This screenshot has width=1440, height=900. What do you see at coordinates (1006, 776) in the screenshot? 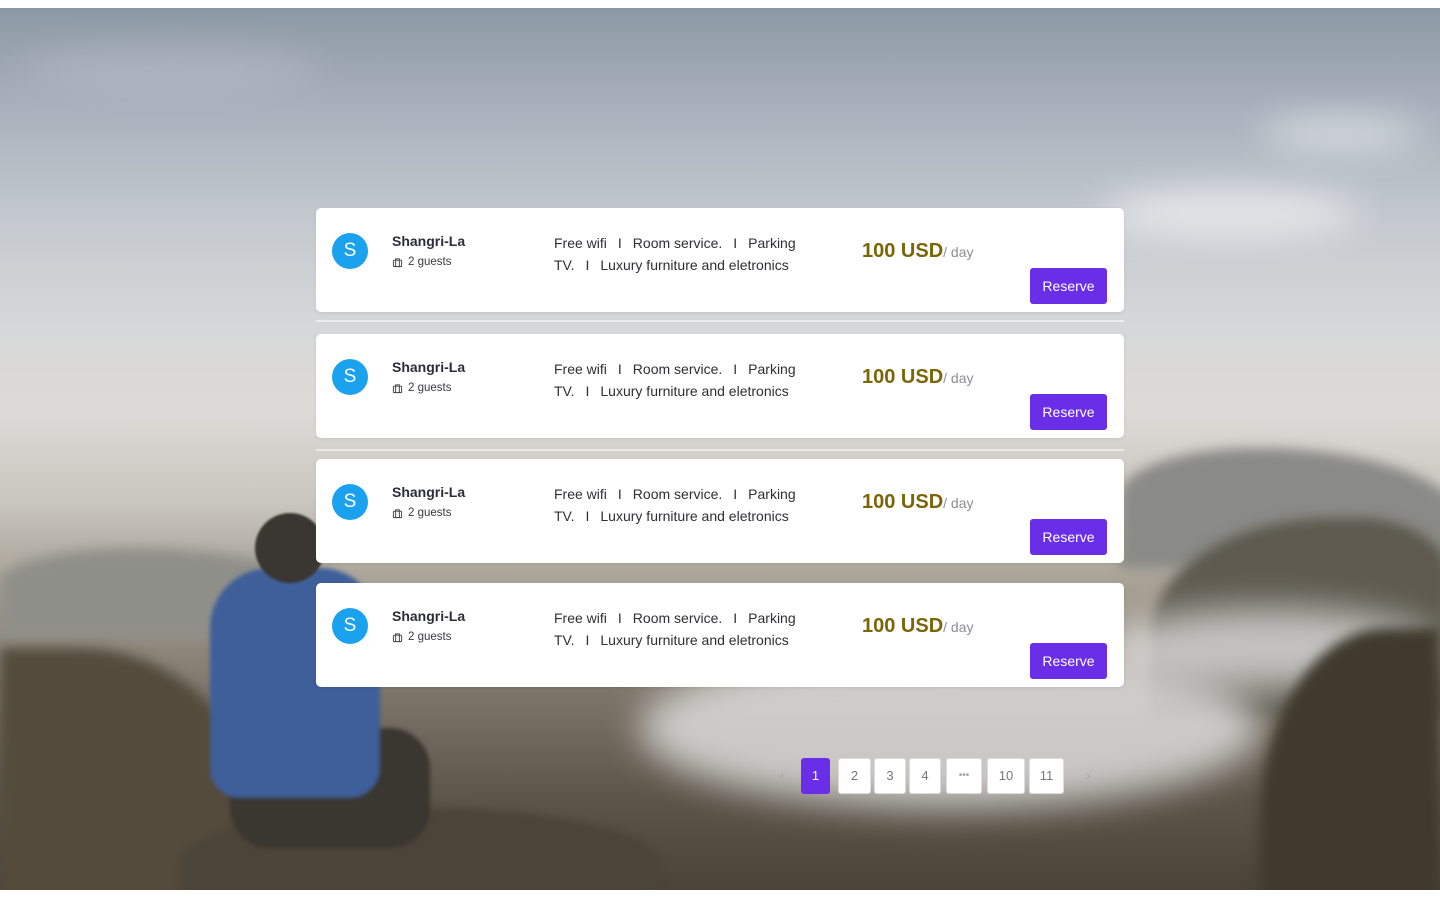
I see `page-button-10: 10` at bounding box center [1006, 776].